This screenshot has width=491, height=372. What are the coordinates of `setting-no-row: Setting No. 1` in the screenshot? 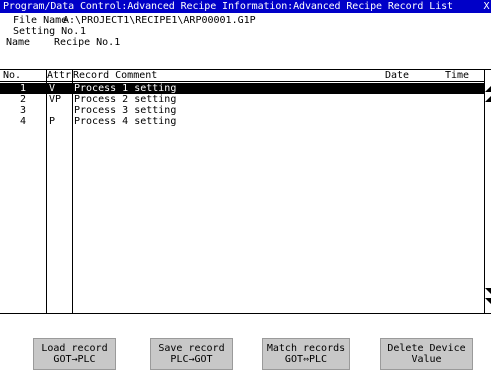 It's located at (49, 31).